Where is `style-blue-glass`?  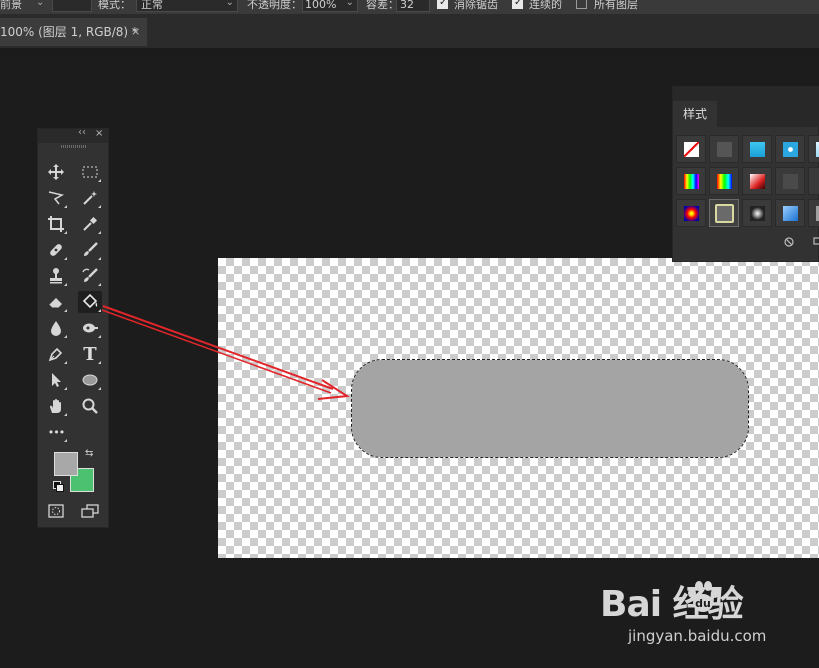
style-blue-glass is located at coordinates (757, 149).